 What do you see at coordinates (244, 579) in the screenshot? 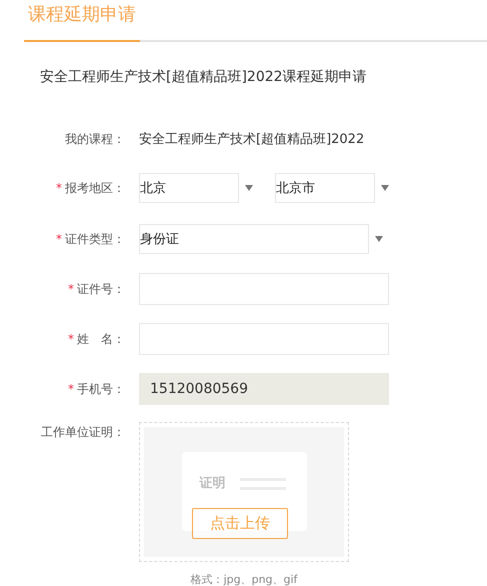
I see `format-hint: 格式：jpg、png、gif` at bounding box center [244, 579].